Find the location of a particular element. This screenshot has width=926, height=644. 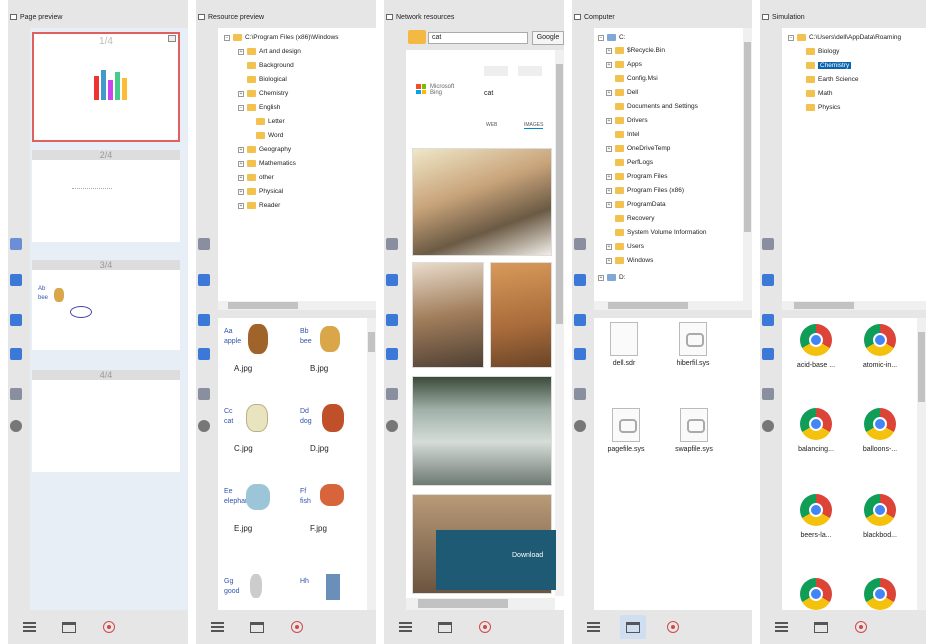

file-item: dell.sdr is located at coordinates (624, 344).